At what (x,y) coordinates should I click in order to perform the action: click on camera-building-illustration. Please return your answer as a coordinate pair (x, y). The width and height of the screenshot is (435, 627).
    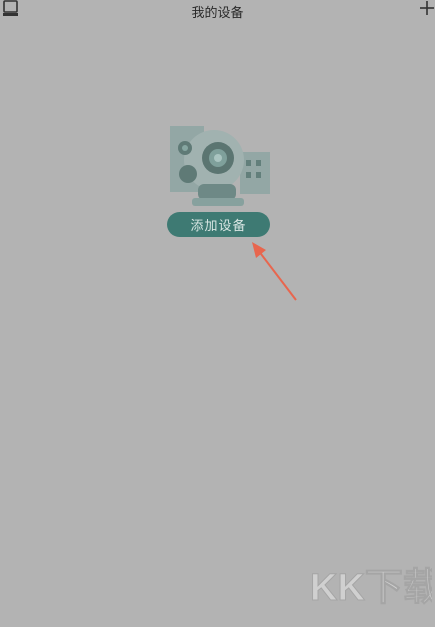
    Looking at the image, I should click on (220, 167).